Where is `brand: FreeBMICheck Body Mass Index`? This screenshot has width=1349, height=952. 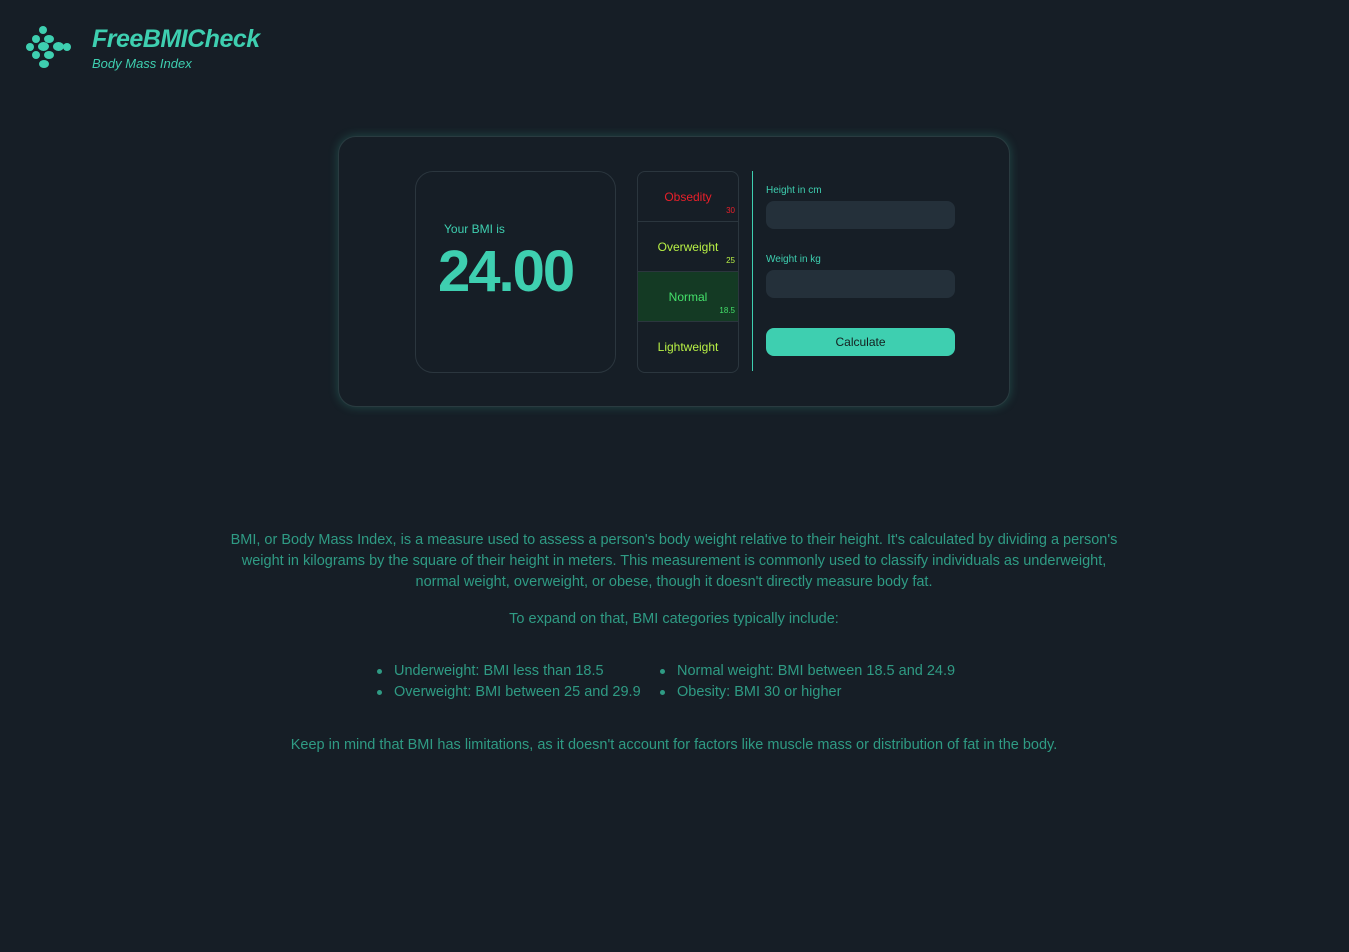
brand: FreeBMICheck Body Mass Index is located at coordinates (176, 47).